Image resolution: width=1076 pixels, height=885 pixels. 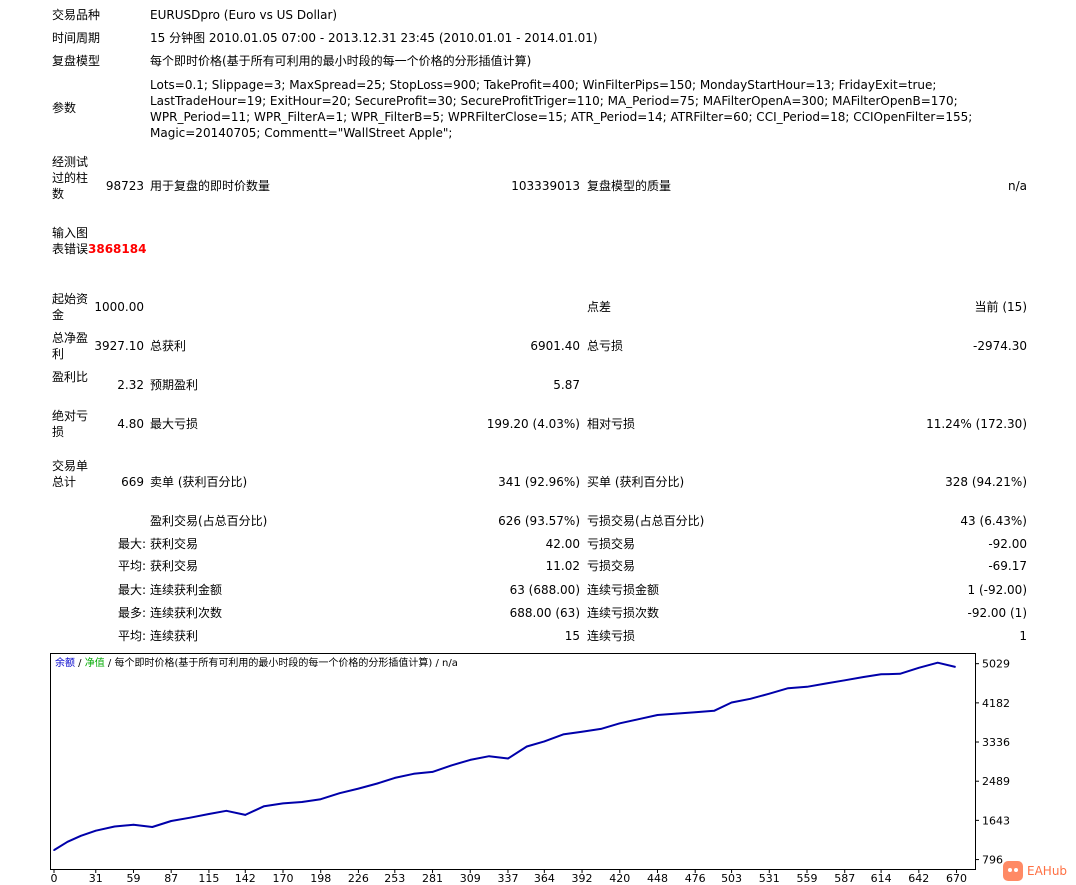 I want to click on spread-value: 当前 (15), so click(x=1000, y=307).